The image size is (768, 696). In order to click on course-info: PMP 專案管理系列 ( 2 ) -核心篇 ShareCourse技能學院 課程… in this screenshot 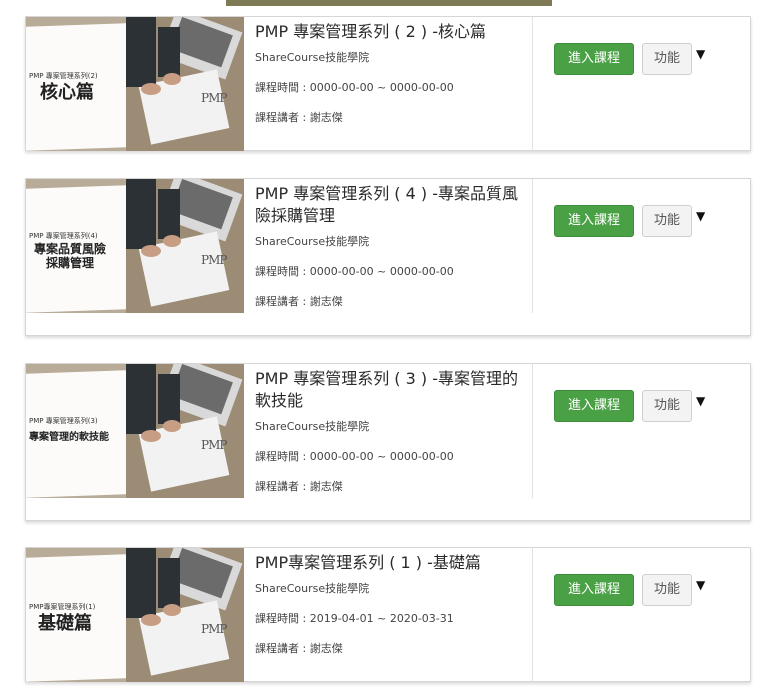, I will do `click(390, 73)`.